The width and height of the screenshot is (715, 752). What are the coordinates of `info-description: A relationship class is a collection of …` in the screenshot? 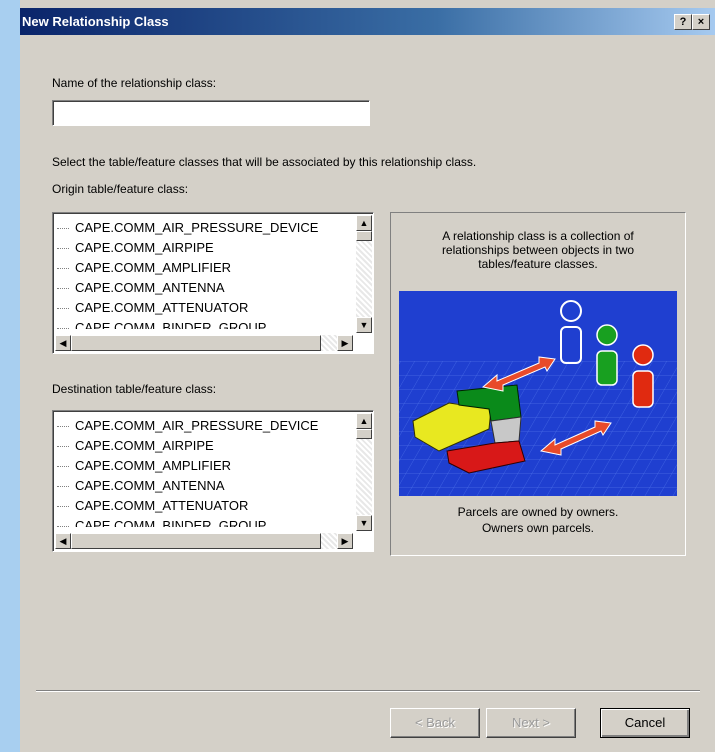 It's located at (538, 250).